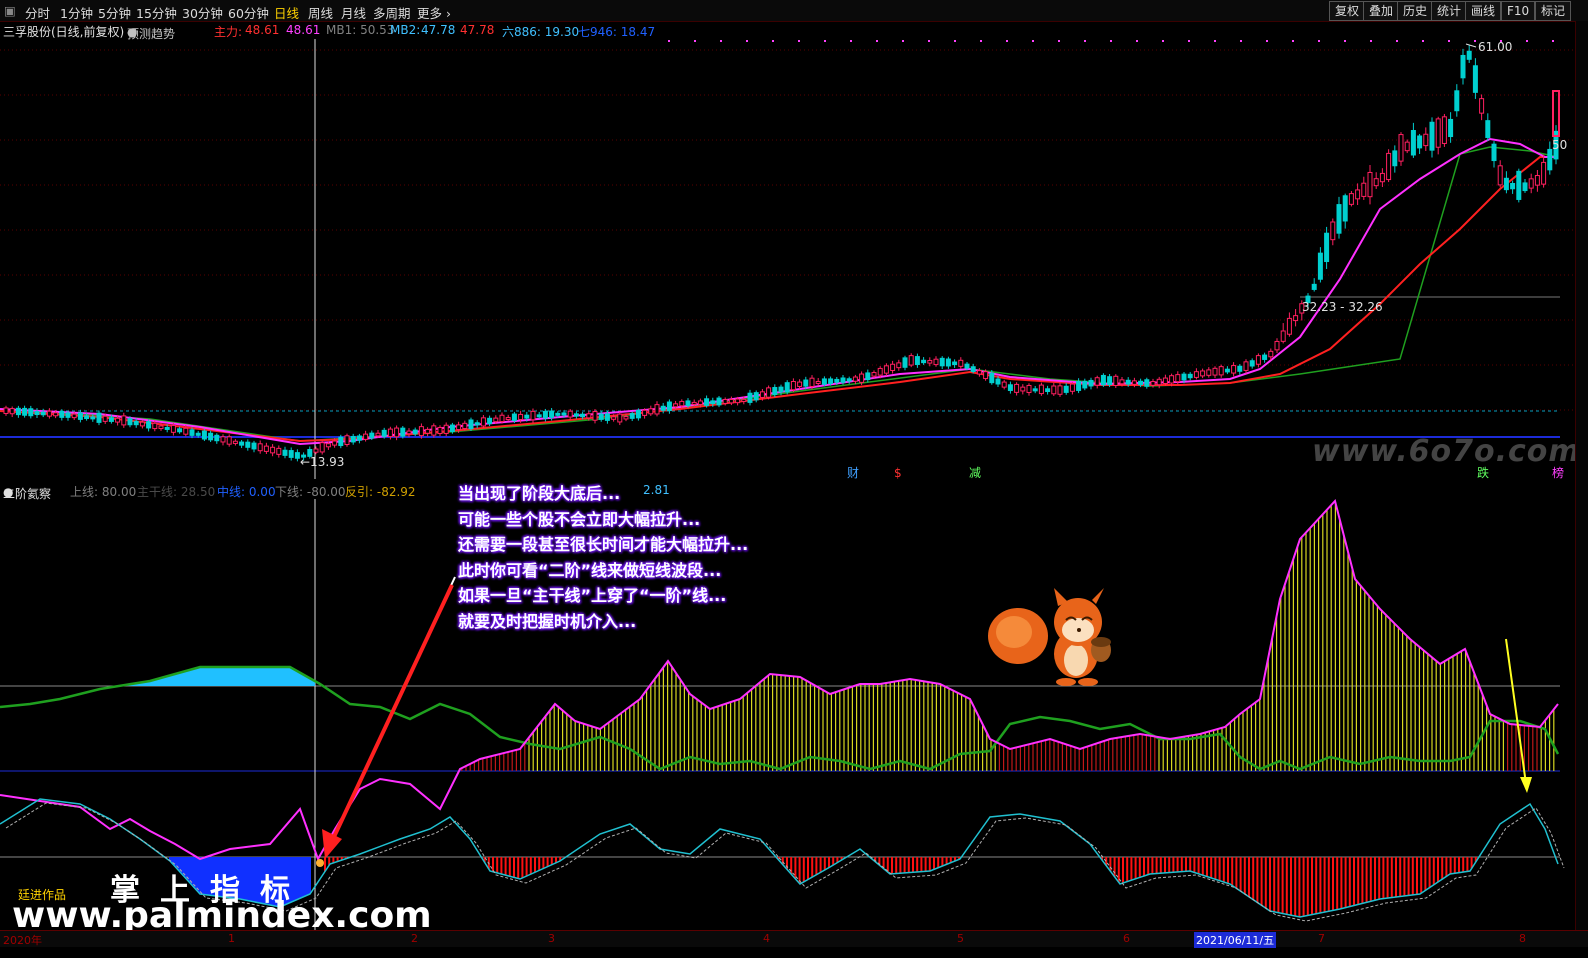  I want to click on period-5min: 5分钟, so click(114, 12).